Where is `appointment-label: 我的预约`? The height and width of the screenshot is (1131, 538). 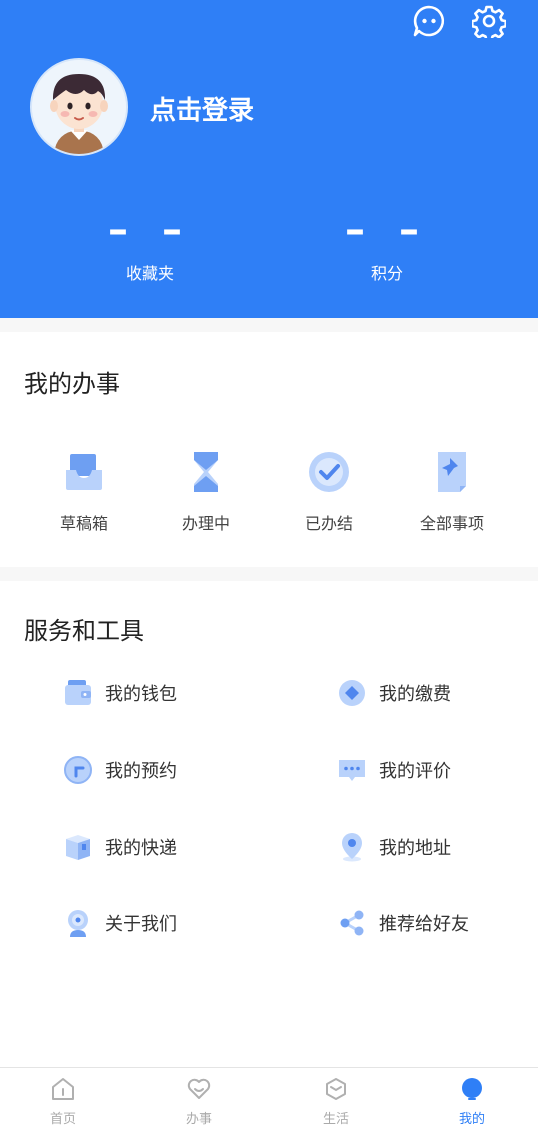
appointment-label: 我的预约 is located at coordinates (141, 771).